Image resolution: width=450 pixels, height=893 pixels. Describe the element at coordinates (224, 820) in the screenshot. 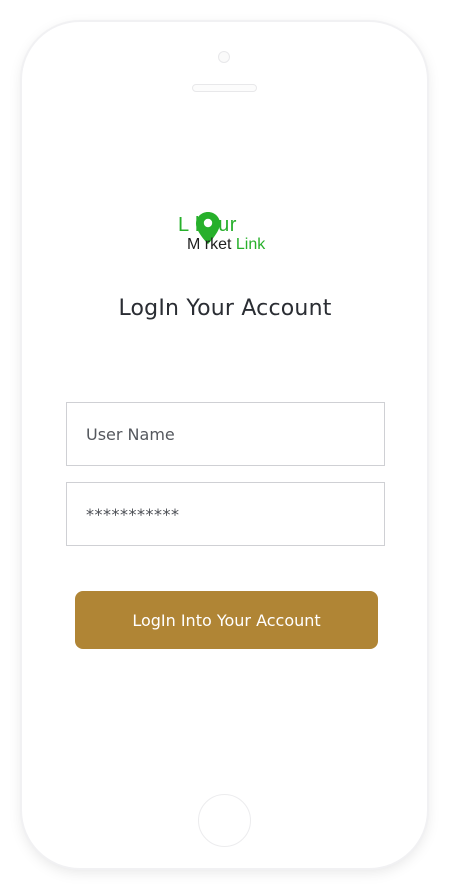

I see `home-button` at that location.